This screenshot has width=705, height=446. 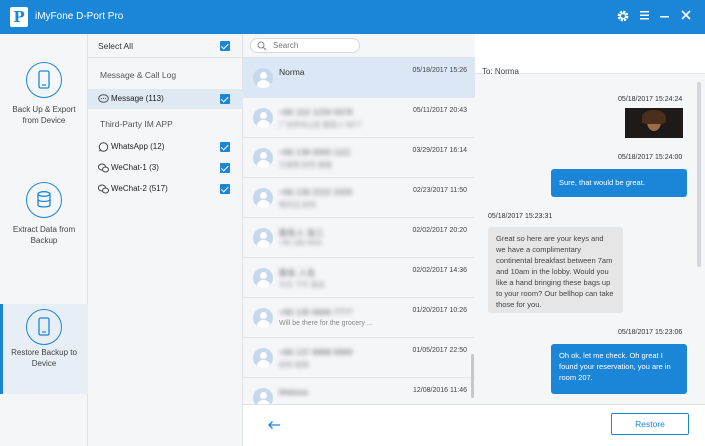 I want to click on list-footer, so click(x=359, y=425).